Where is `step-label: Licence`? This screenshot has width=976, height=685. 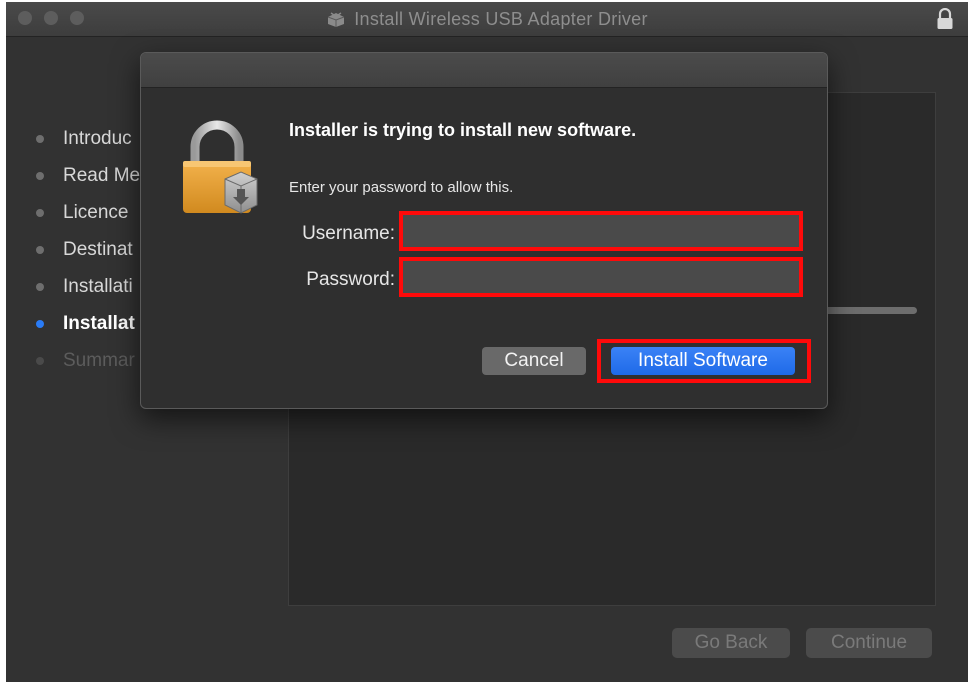
step-label: Licence is located at coordinates (96, 212).